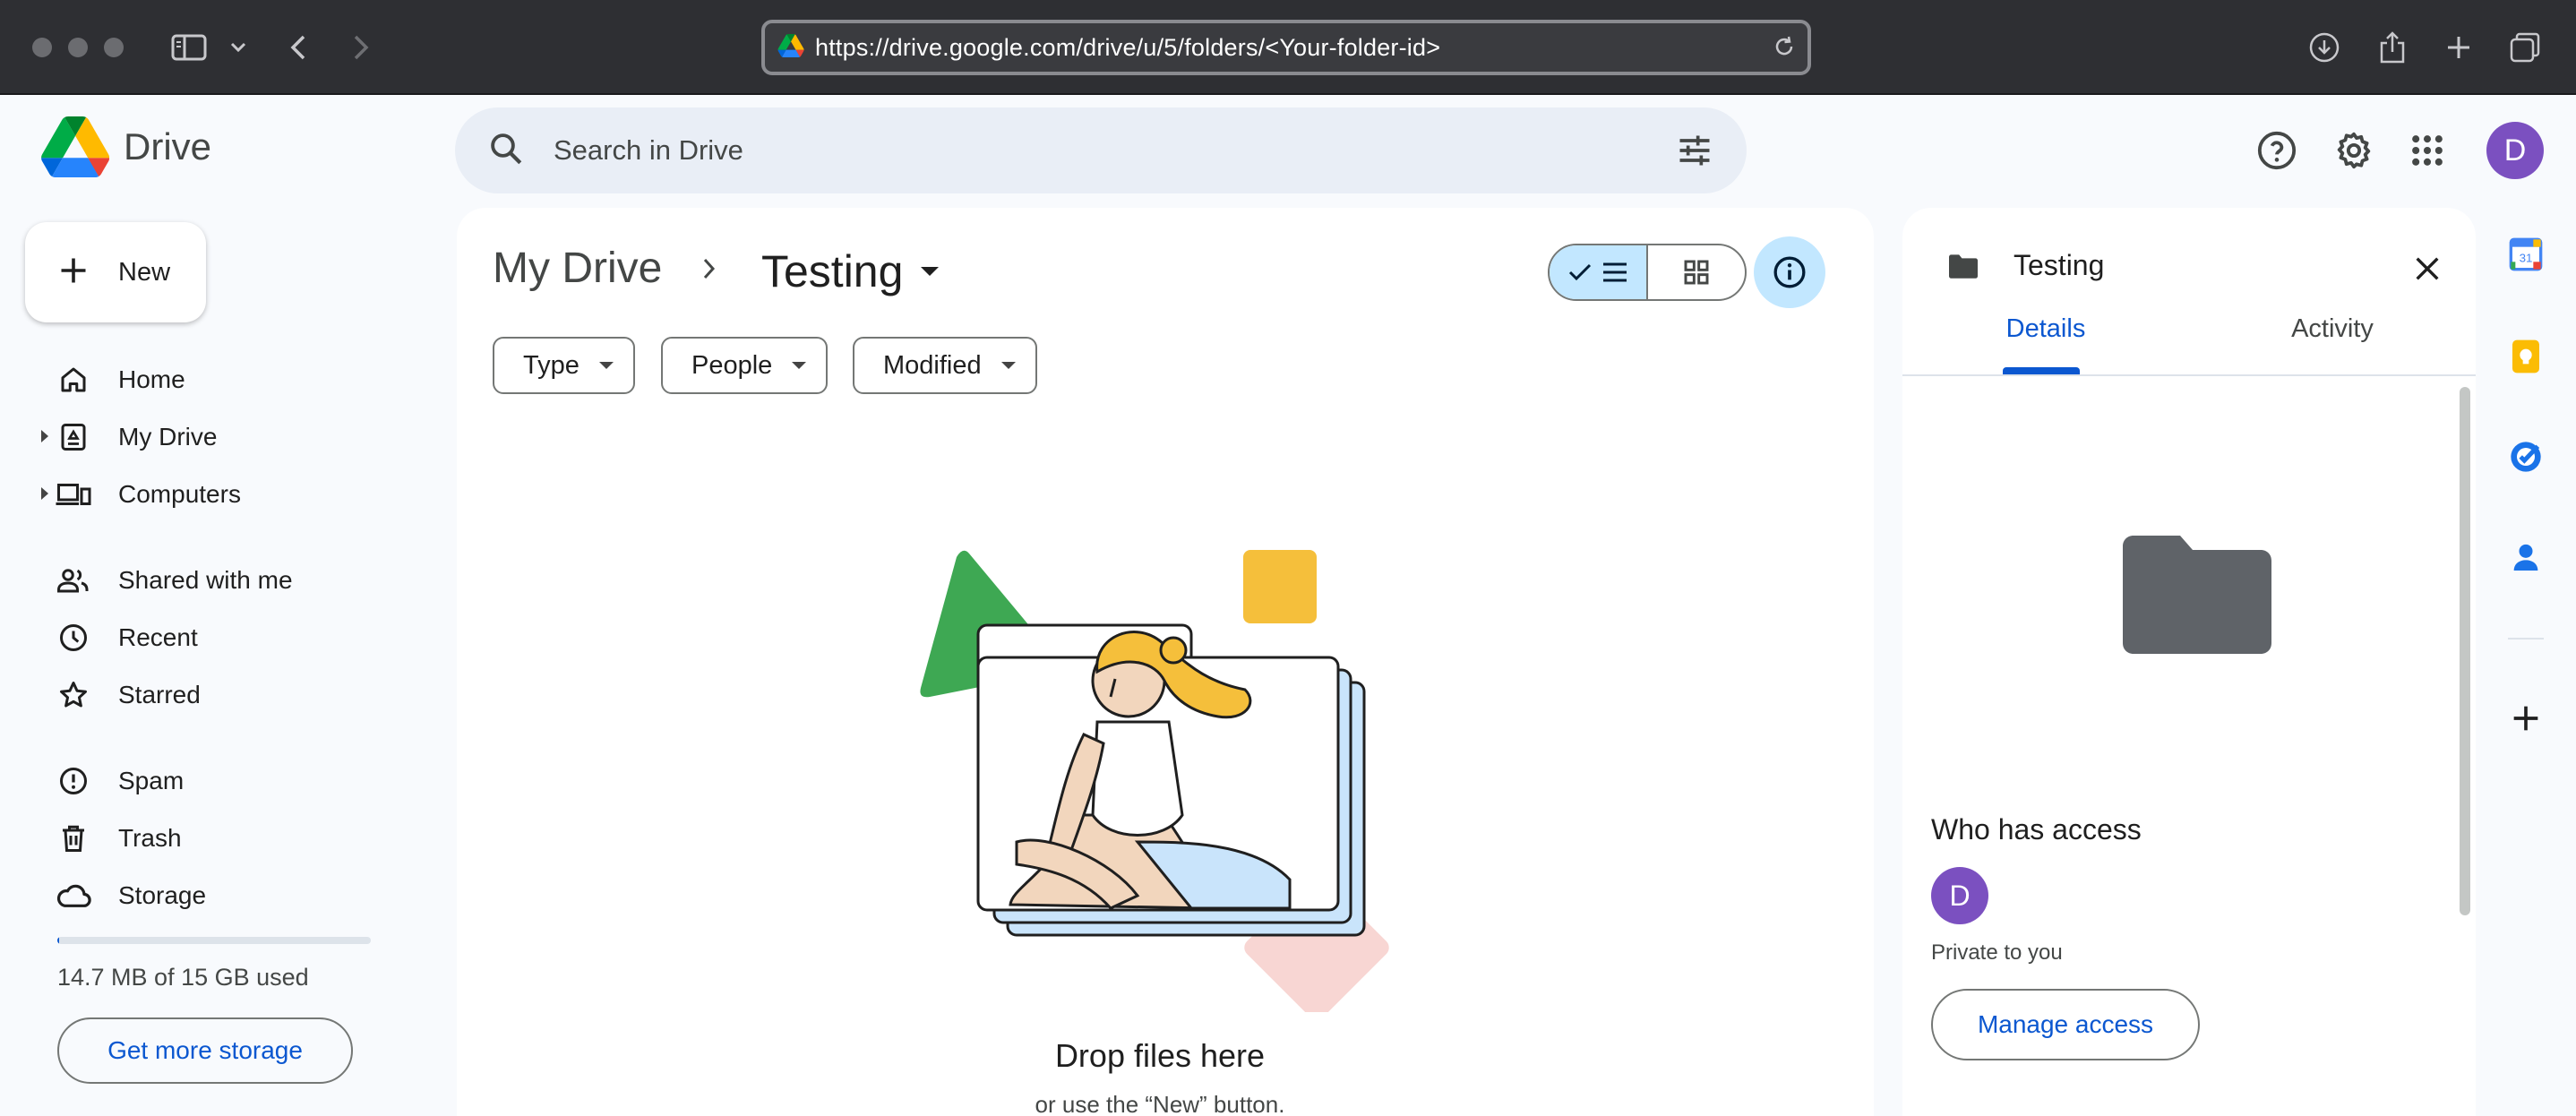  I want to click on expand-my-drive-caret, so click(44, 436).